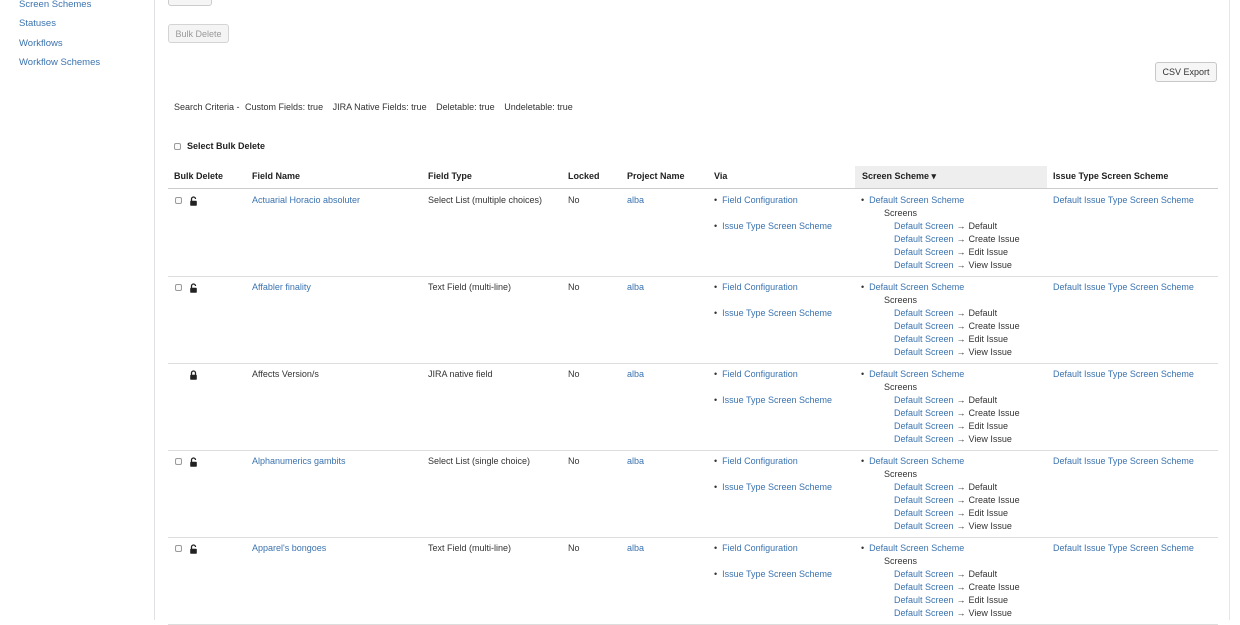 Image resolution: width=1240 pixels, height=625 pixels. I want to click on field-name-link: Actuarial Horacio absoluter, so click(306, 200).